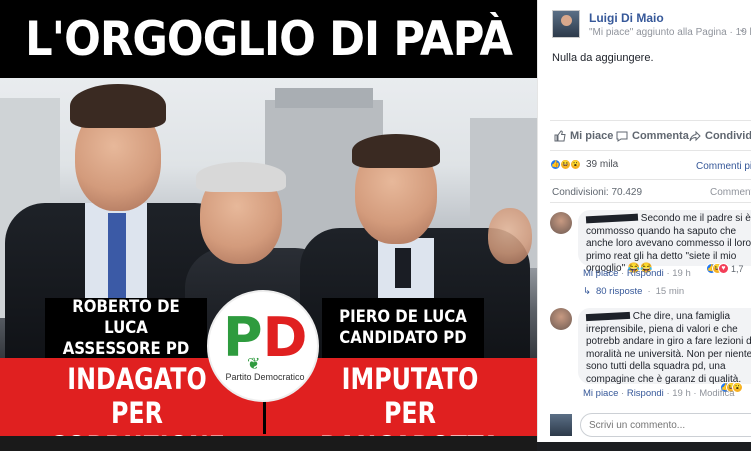 The height and width of the screenshot is (451, 751). Describe the element at coordinates (403, 317) in the screenshot. I see `name-right-line1: PIERO DE LUCA` at that location.